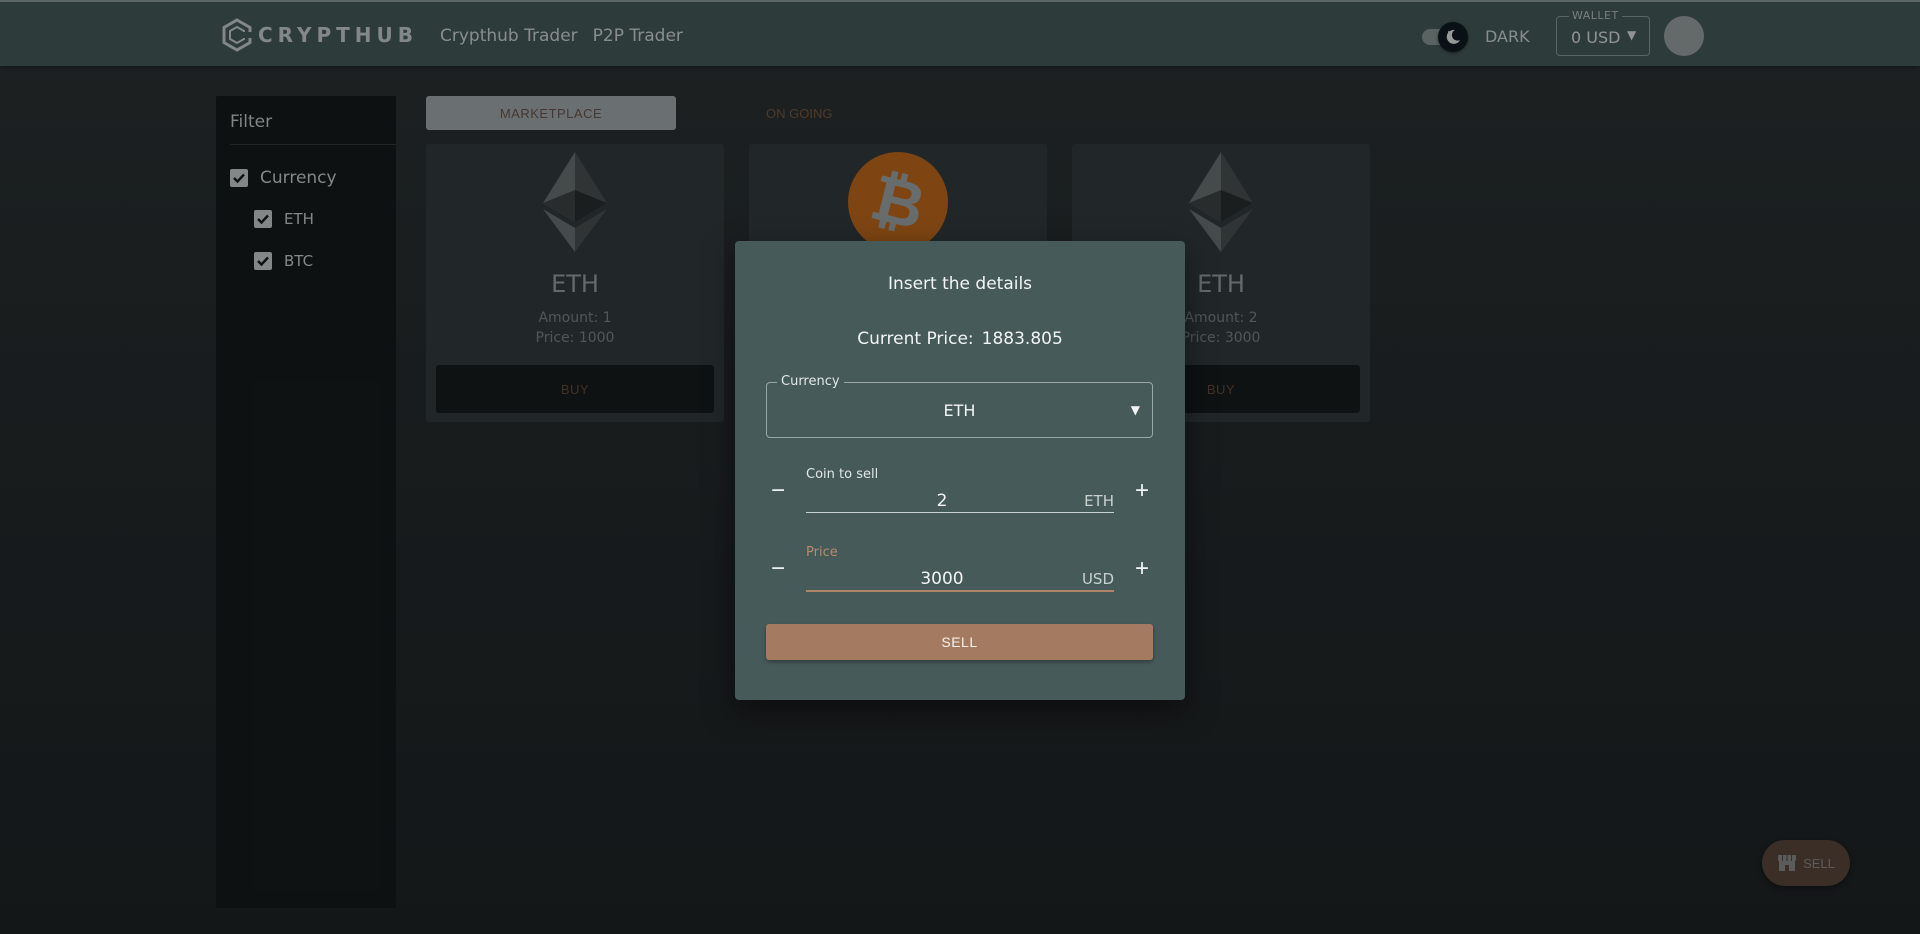 Image resolution: width=1920 pixels, height=934 pixels. I want to click on current-price: Current Price: 1883.805, so click(960, 339).